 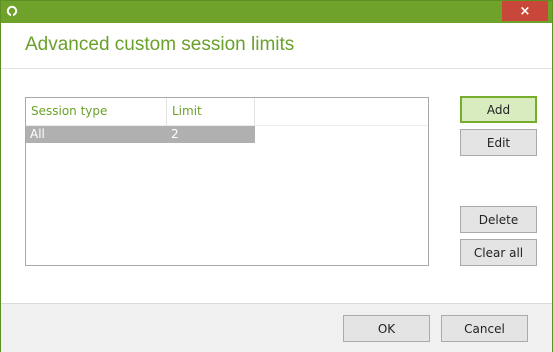 What do you see at coordinates (498, 219) in the screenshot?
I see `delete-button: Delete` at bounding box center [498, 219].